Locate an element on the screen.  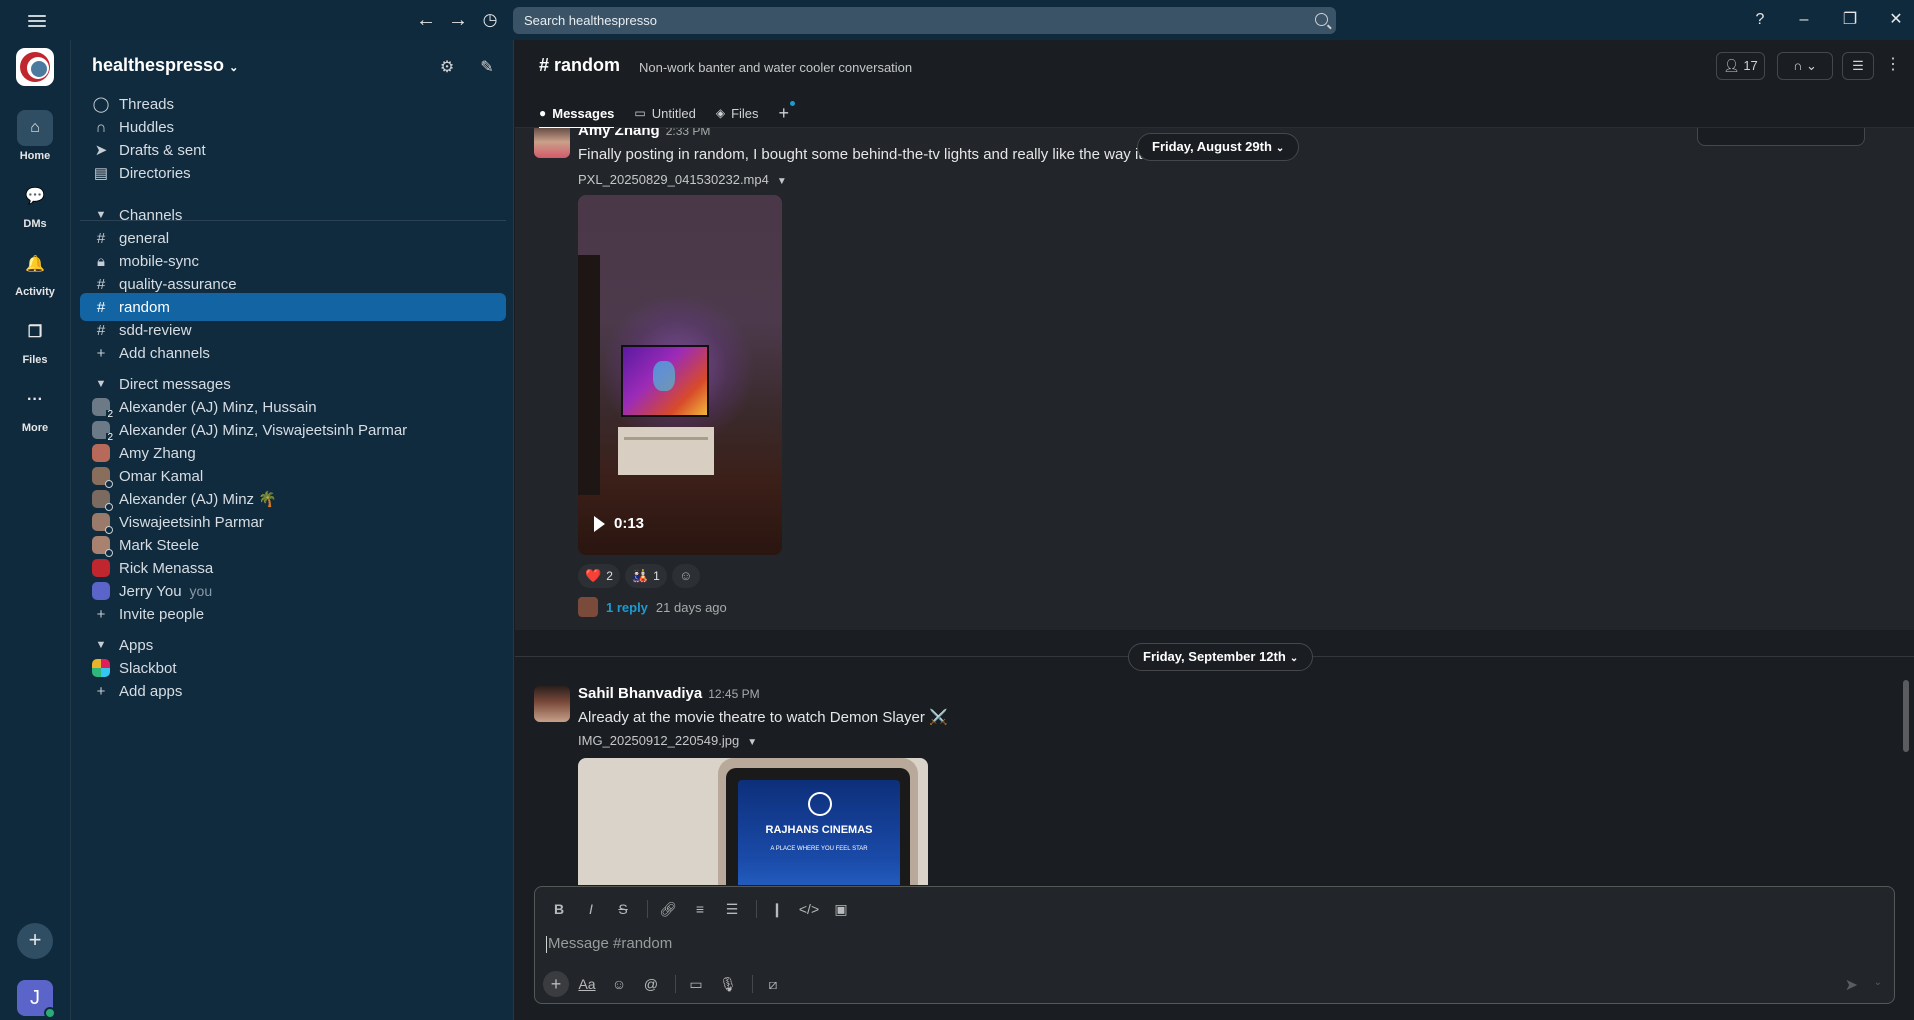
forward-arrow-icon: → is located at coordinates (458, 20).